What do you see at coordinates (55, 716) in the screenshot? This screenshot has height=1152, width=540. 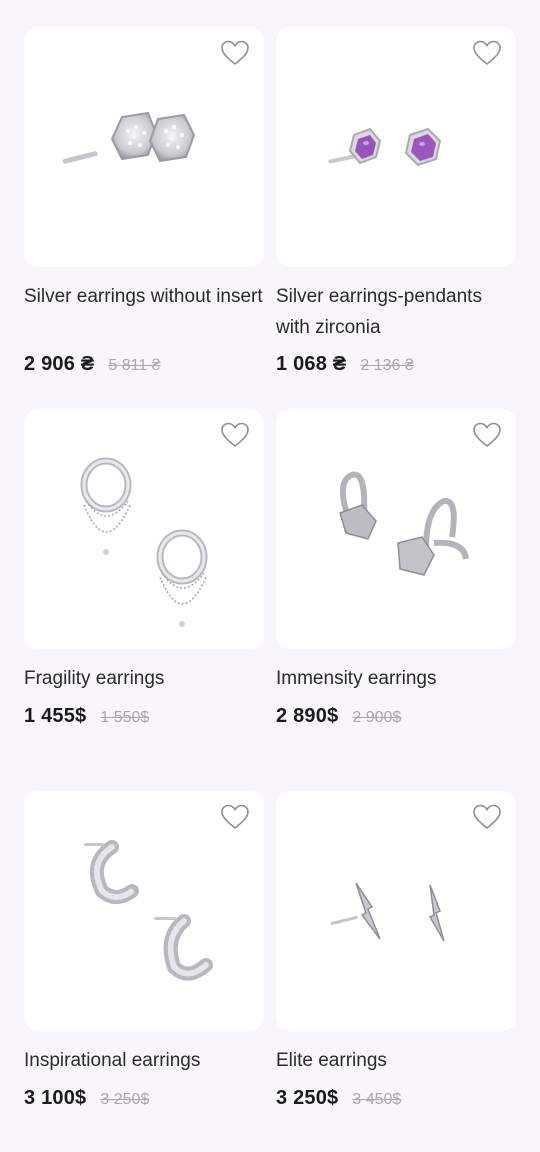 I see `current-price: 1 455$` at bounding box center [55, 716].